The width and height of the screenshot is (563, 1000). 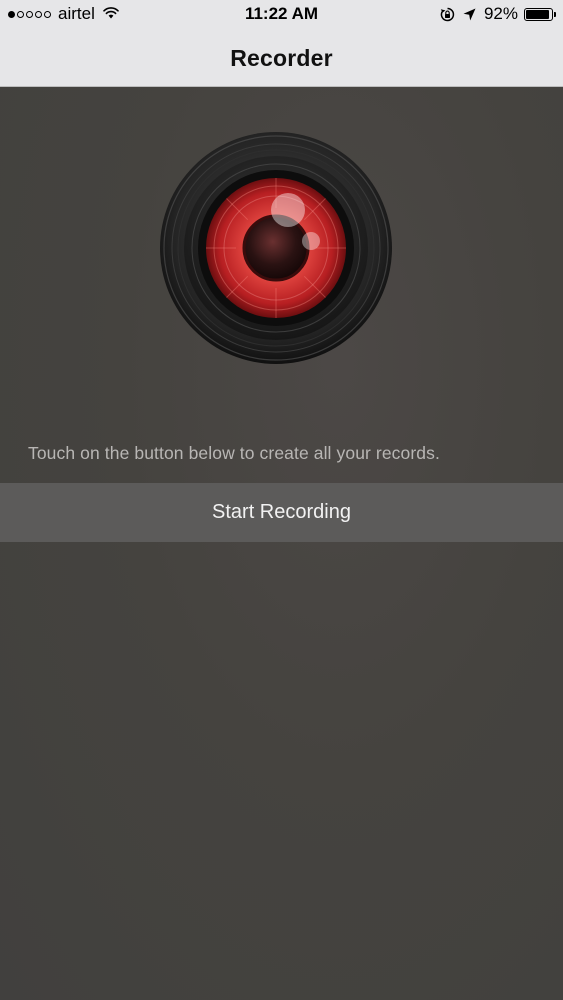 I want to click on start-recording-button: Start Recording, so click(x=281, y=512).